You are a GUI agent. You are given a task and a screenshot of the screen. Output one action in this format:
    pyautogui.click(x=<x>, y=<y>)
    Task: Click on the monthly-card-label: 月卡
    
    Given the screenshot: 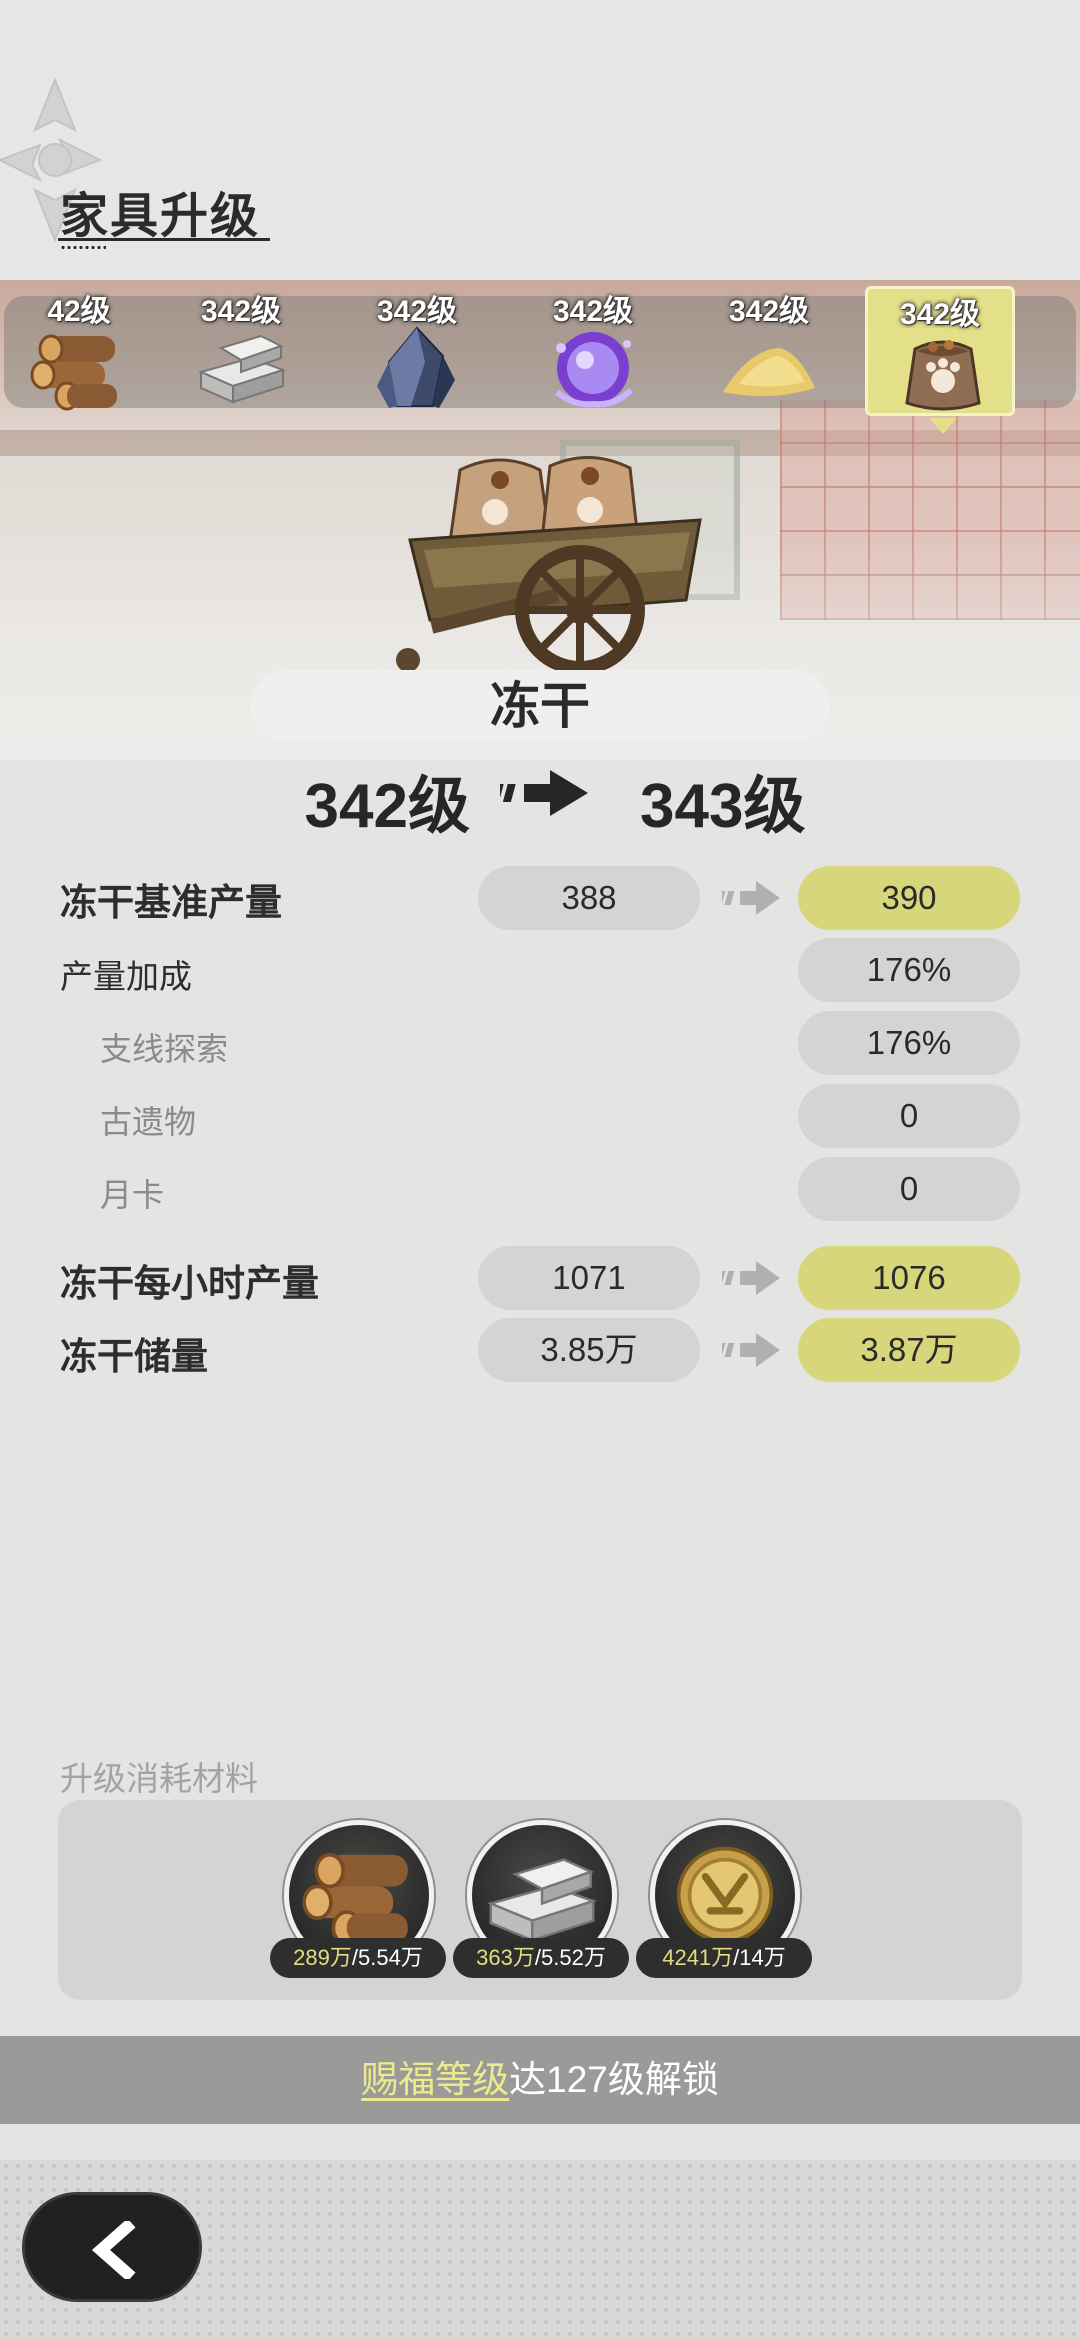 What is the action you would take?
    pyautogui.click(x=132, y=1195)
    